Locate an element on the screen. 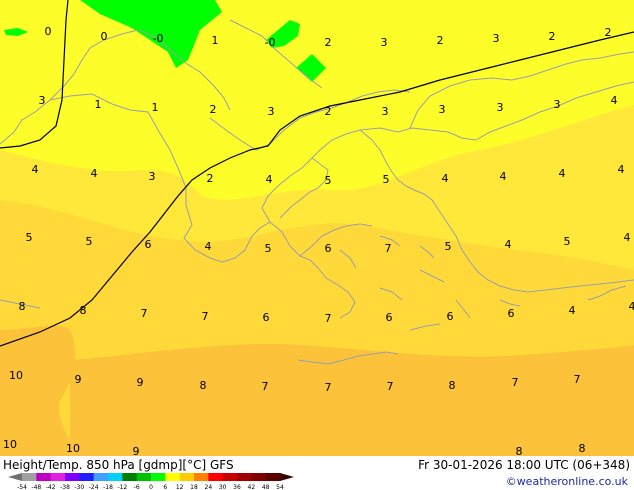 This screenshot has height=490, width=634. color-scale-arrow-right is located at coordinates (287, 477).